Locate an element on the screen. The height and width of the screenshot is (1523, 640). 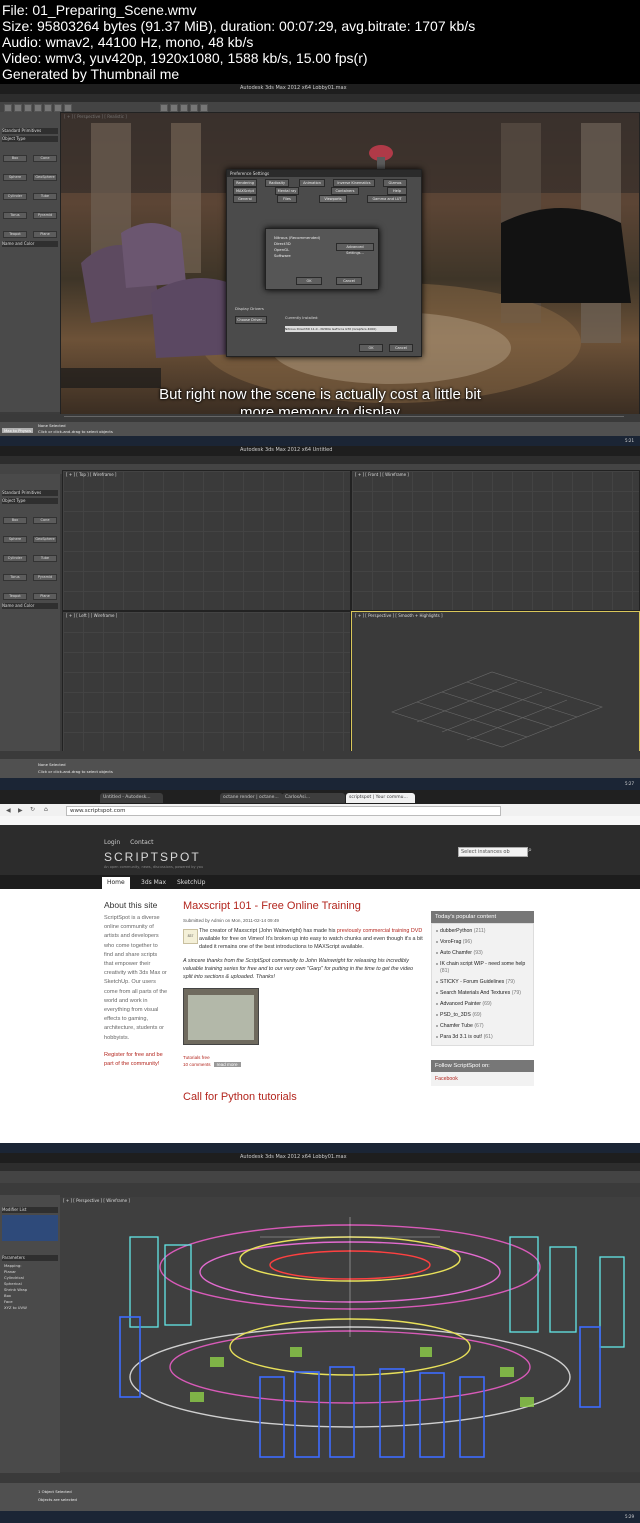
tab-files: Files is located at coordinates (287, 199).